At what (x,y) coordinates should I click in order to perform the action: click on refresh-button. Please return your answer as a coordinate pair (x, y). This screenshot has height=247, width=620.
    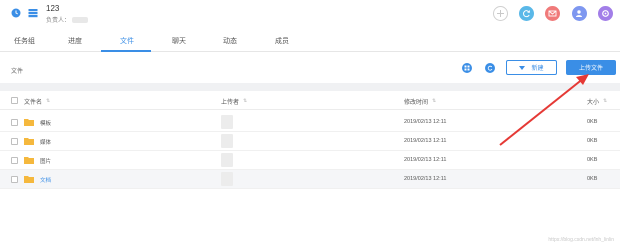
    Looking at the image, I should click on (526, 13).